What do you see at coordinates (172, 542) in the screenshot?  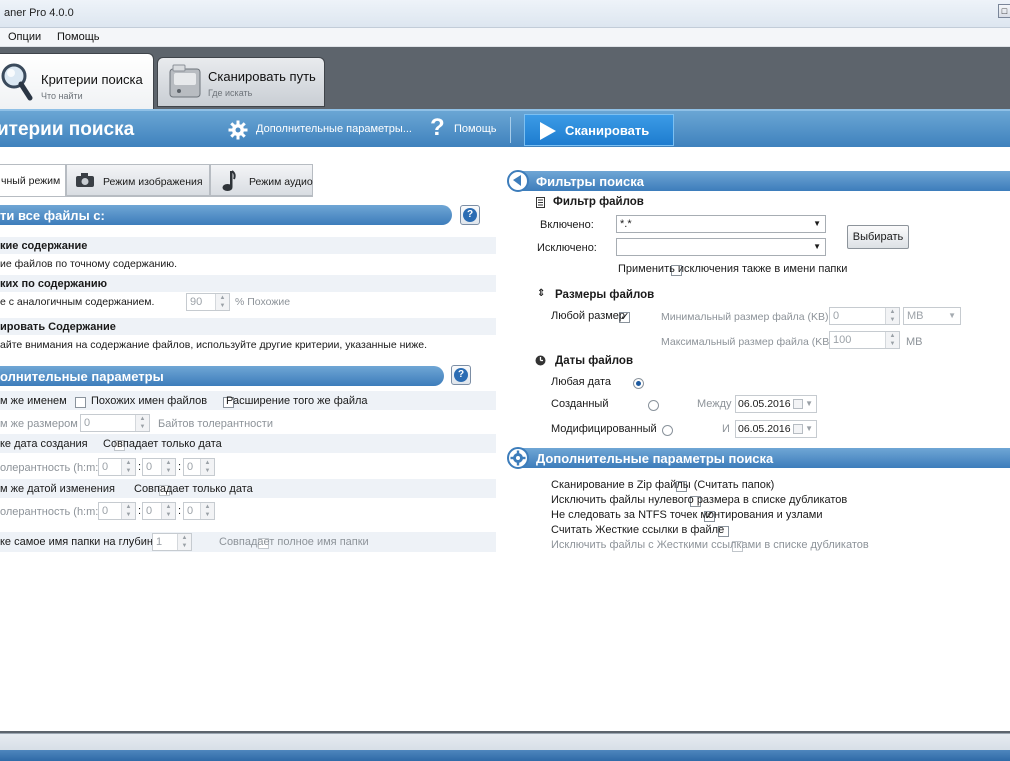 I see `depth-stepper: 1 ▲ ▼` at bounding box center [172, 542].